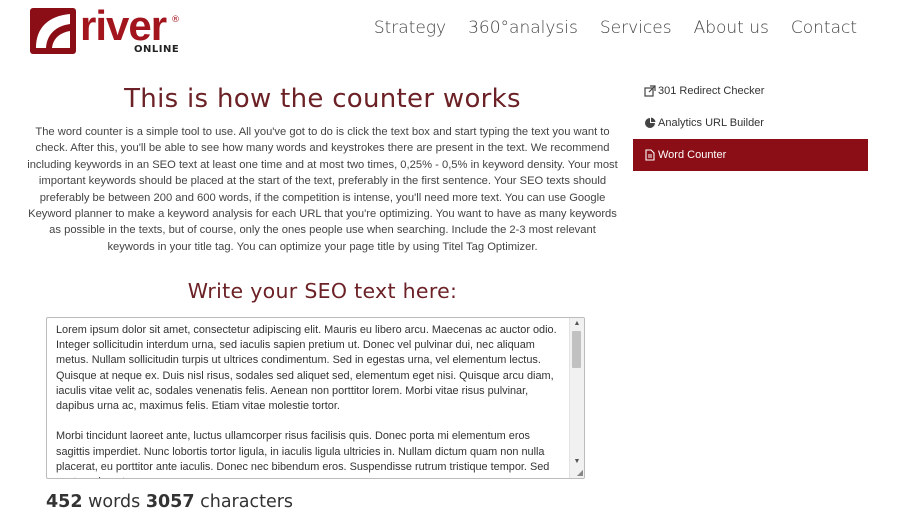 Image resolution: width=900 pixels, height=525 pixels. What do you see at coordinates (692, 155) in the screenshot?
I see `sidebar-item-label: Word Counter` at bounding box center [692, 155].